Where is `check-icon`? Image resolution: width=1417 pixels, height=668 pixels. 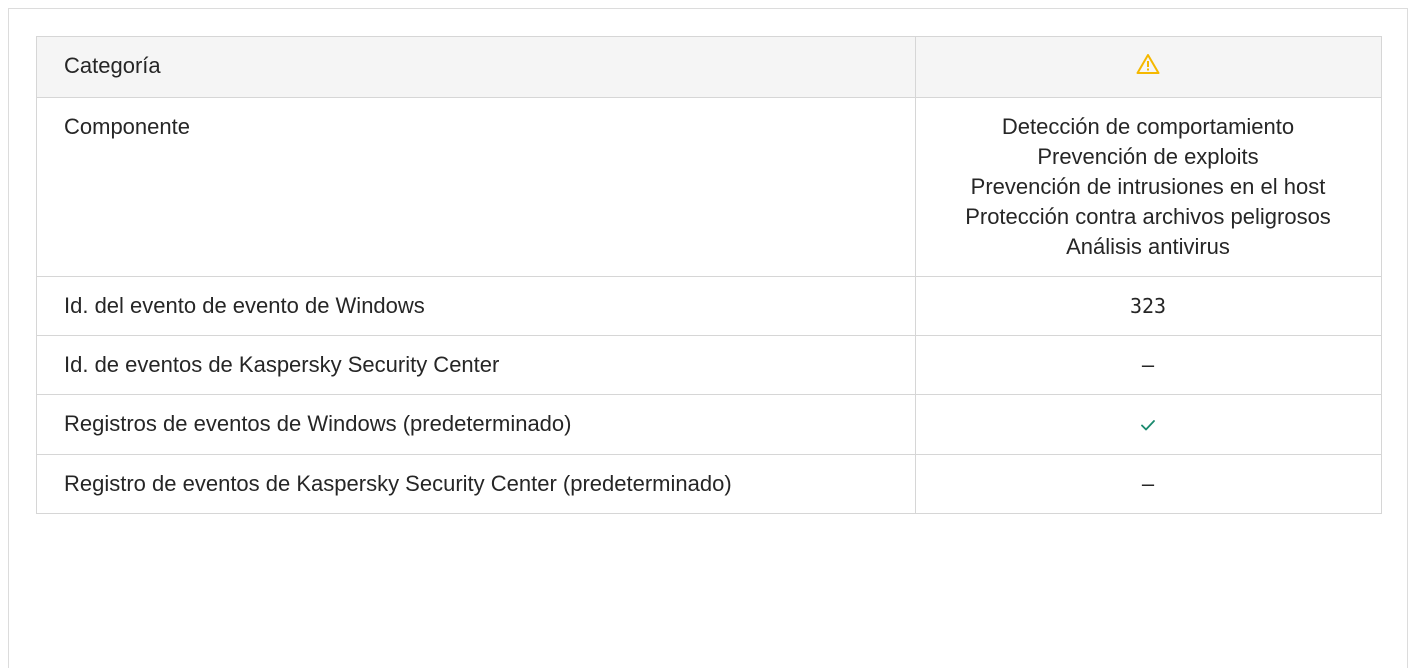 check-icon is located at coordinates (1148, 425).